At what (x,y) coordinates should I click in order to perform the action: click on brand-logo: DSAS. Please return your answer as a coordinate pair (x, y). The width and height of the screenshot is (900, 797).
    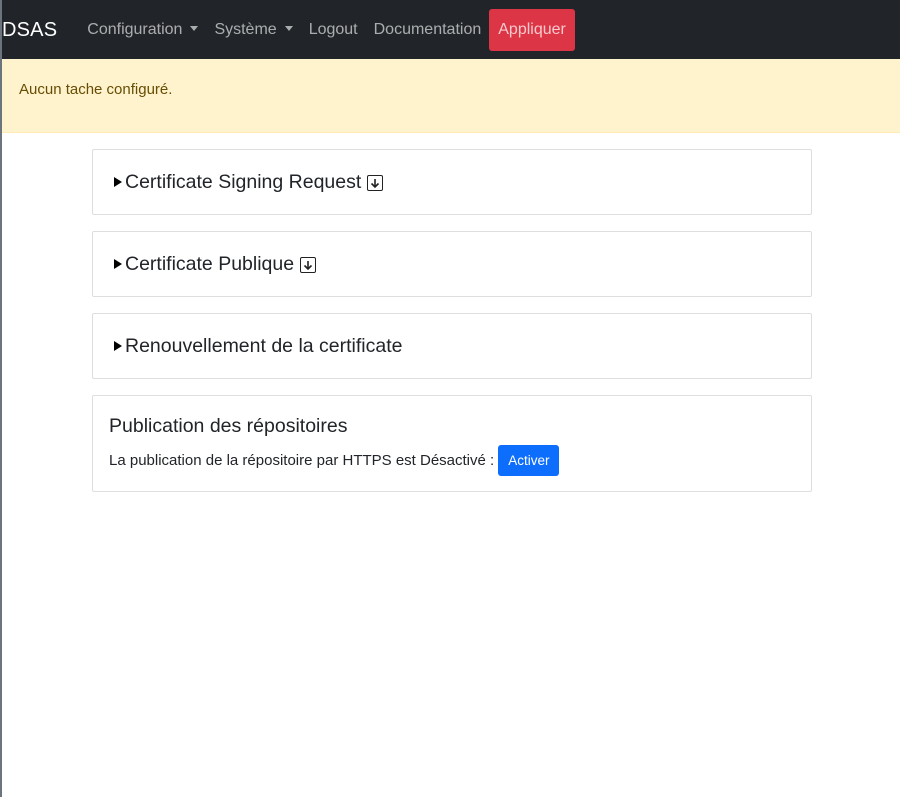
    Looking at the image, I should click on (29, 30).